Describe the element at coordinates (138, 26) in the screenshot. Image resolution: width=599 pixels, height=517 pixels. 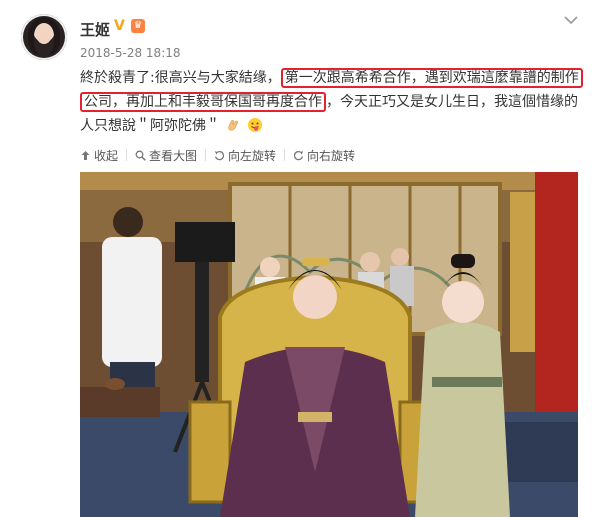
I see `member-badge-icon: ♛` at that location.